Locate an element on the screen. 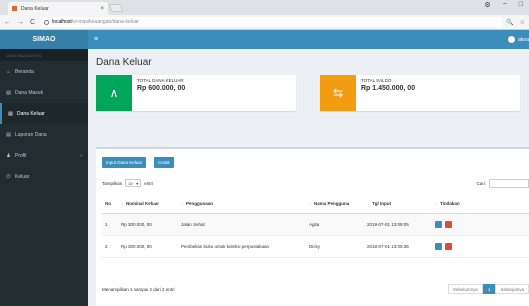 The height and width of the screenshot is (306, 529). home-icon: ⌂ is located at coordinates (8, 71).